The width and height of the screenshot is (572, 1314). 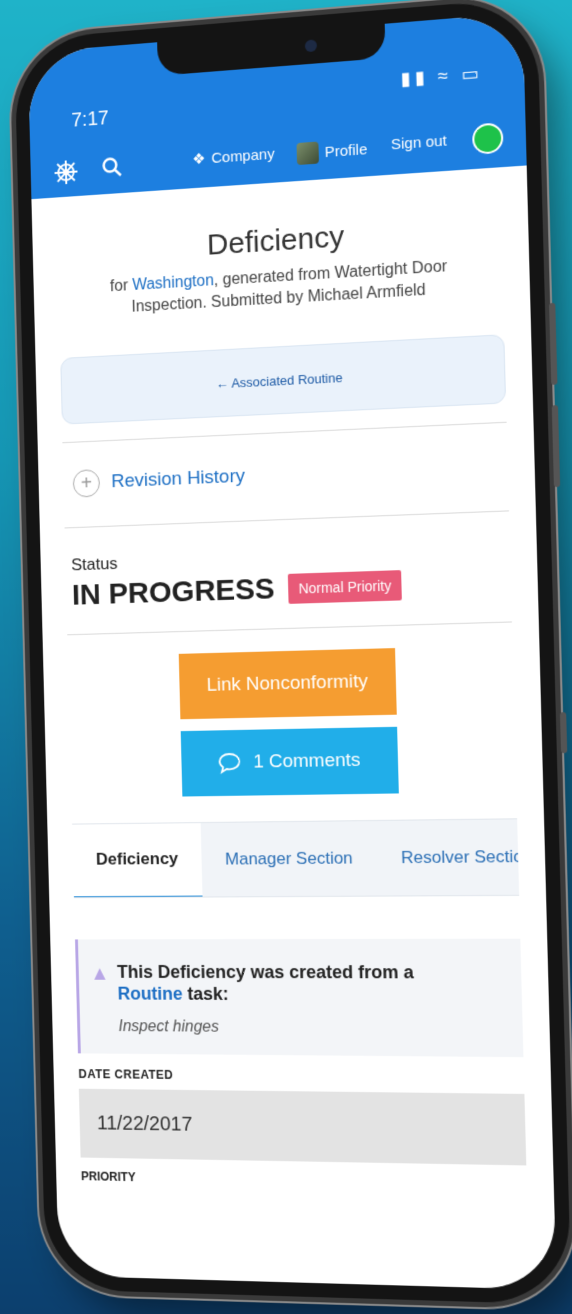 What do you see at coordinates (301, 1076) in the screenshot?
I see `date-created-label: DATE CREATED` at bounding box center [301, 1076].